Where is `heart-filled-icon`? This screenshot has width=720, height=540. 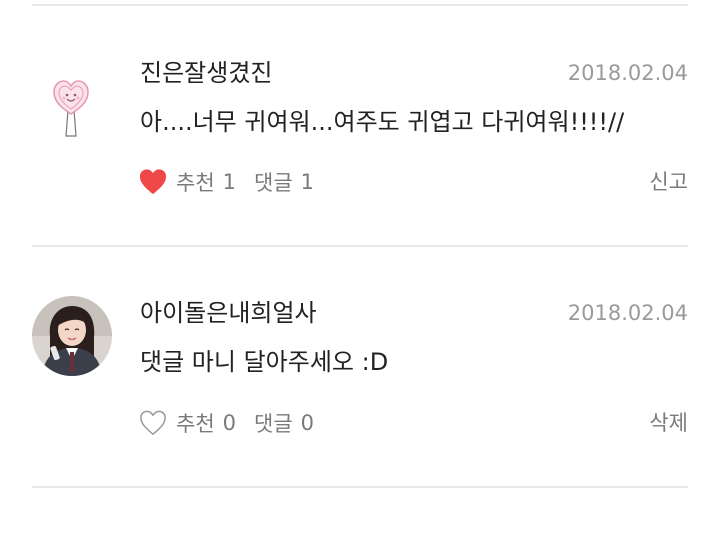
heart-filled-icon is located at coordinates (153, 182).